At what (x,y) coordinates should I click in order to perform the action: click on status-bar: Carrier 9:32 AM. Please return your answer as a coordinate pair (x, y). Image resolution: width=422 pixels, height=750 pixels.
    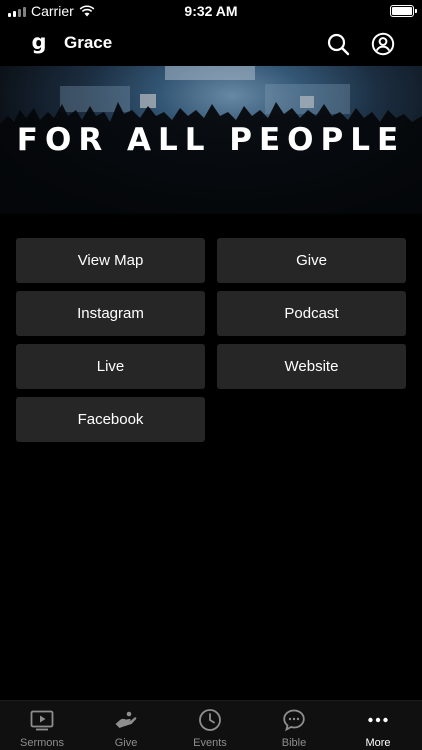
    Looking at the image, I should click on (211, 11).